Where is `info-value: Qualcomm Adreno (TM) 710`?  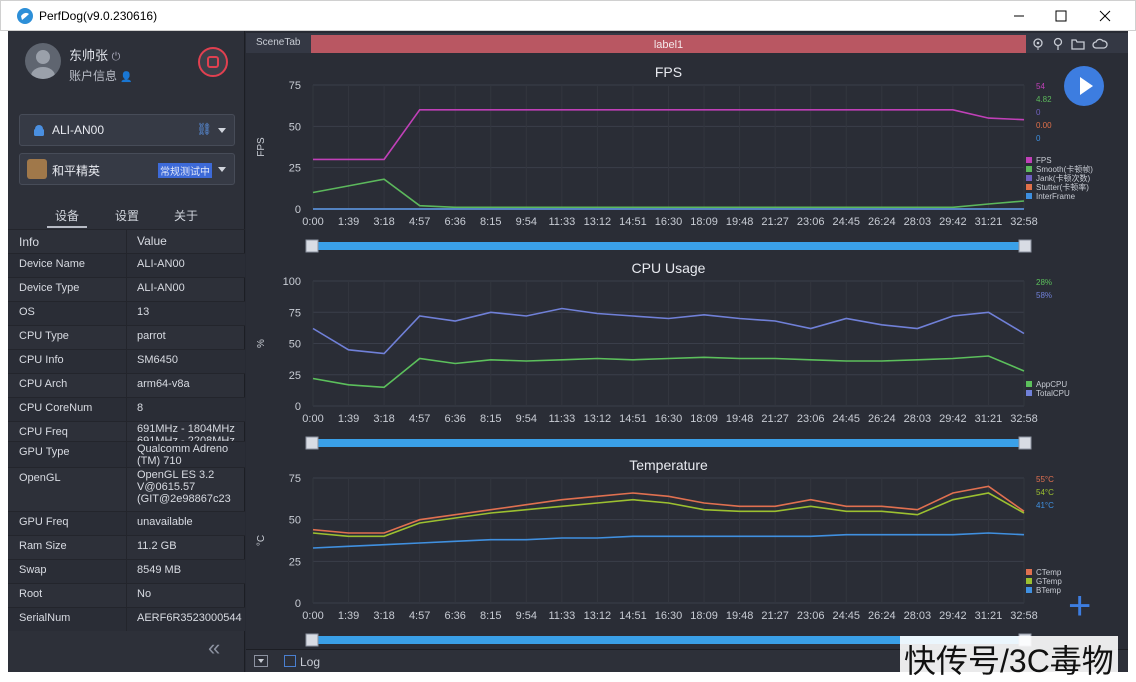
info-value: Qualcomm Adreno (TM) 710 is located at coordinates (183, 455).